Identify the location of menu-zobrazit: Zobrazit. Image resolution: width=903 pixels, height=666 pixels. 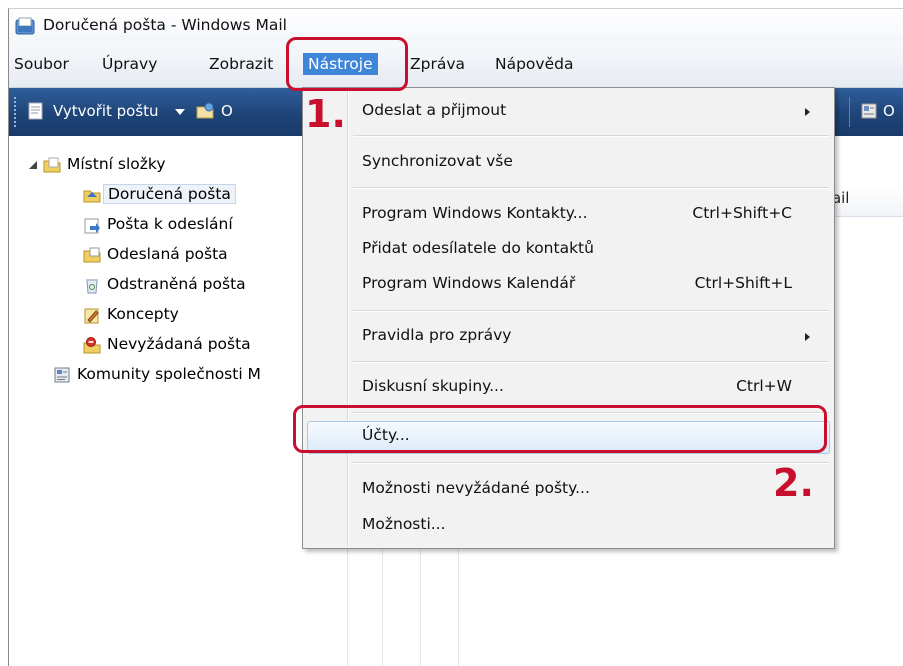
(241, 64).